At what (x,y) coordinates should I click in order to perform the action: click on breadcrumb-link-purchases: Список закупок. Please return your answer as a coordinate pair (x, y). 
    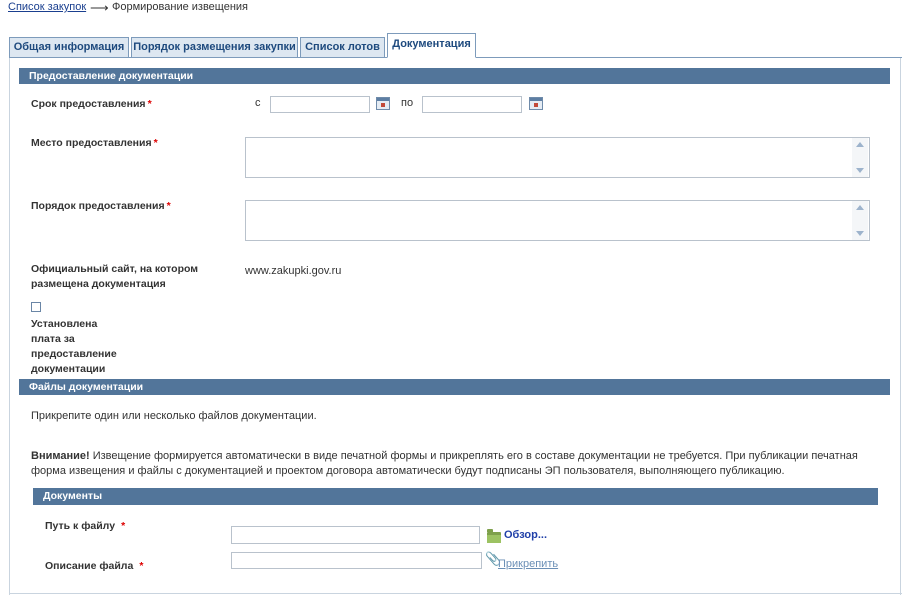
    Looking at the image, I should click on (47, 7).